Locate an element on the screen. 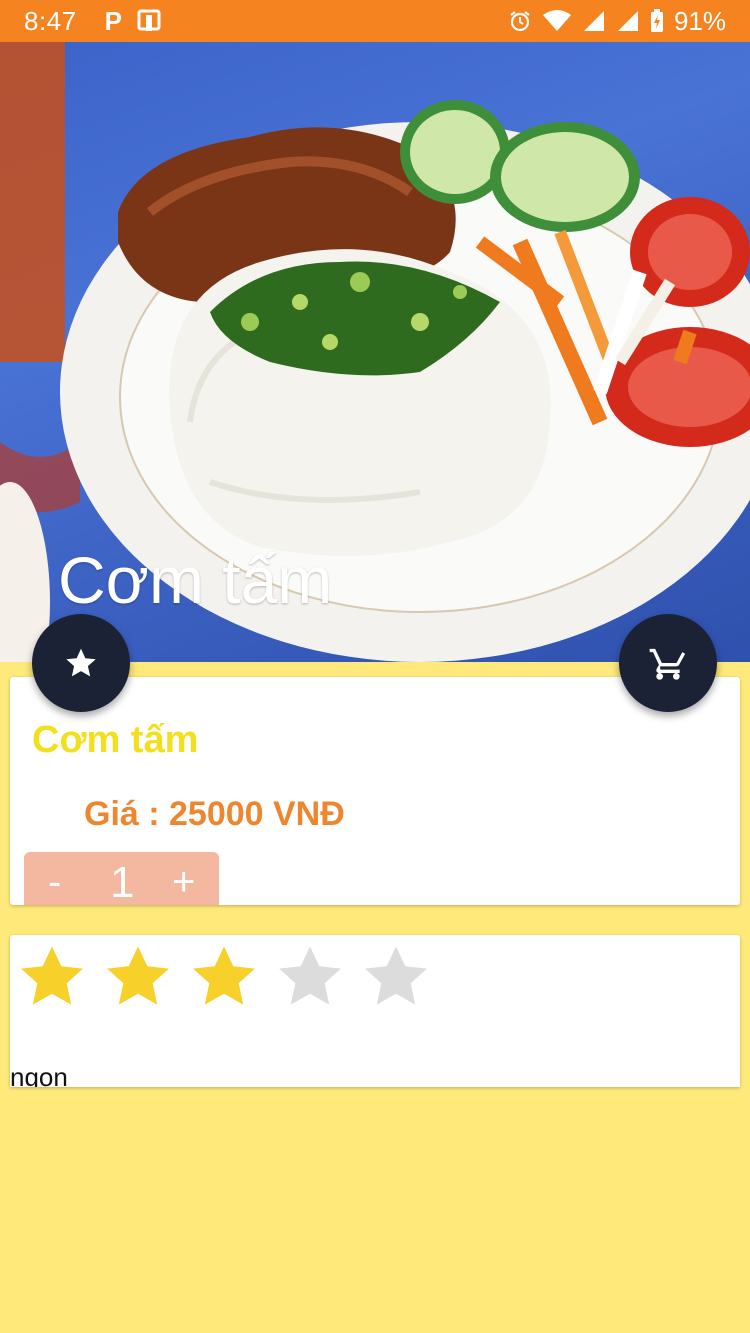 The image size is (750, 1333). add-to-cart-button is located at coordinates (668, 663).